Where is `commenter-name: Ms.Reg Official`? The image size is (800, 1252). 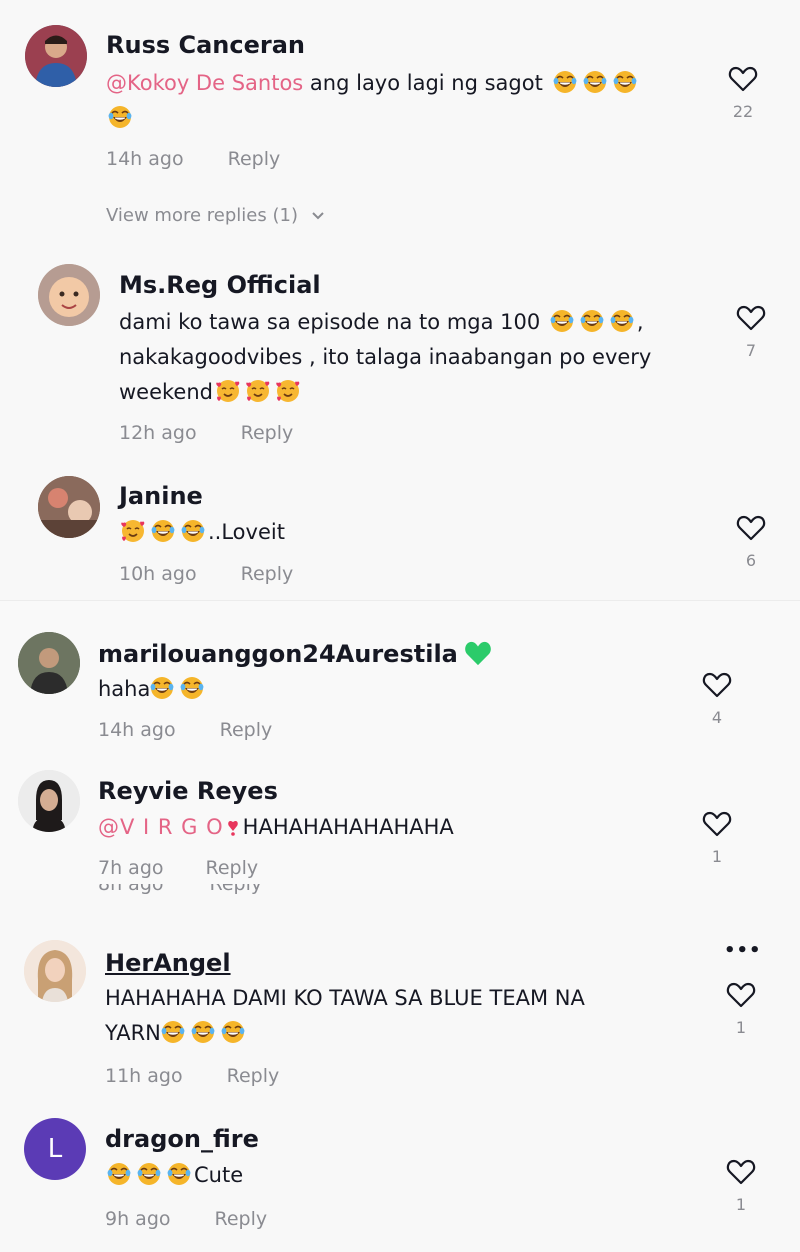
commenter-name: Ms.Reg Official is located at coordinates (220, 285).